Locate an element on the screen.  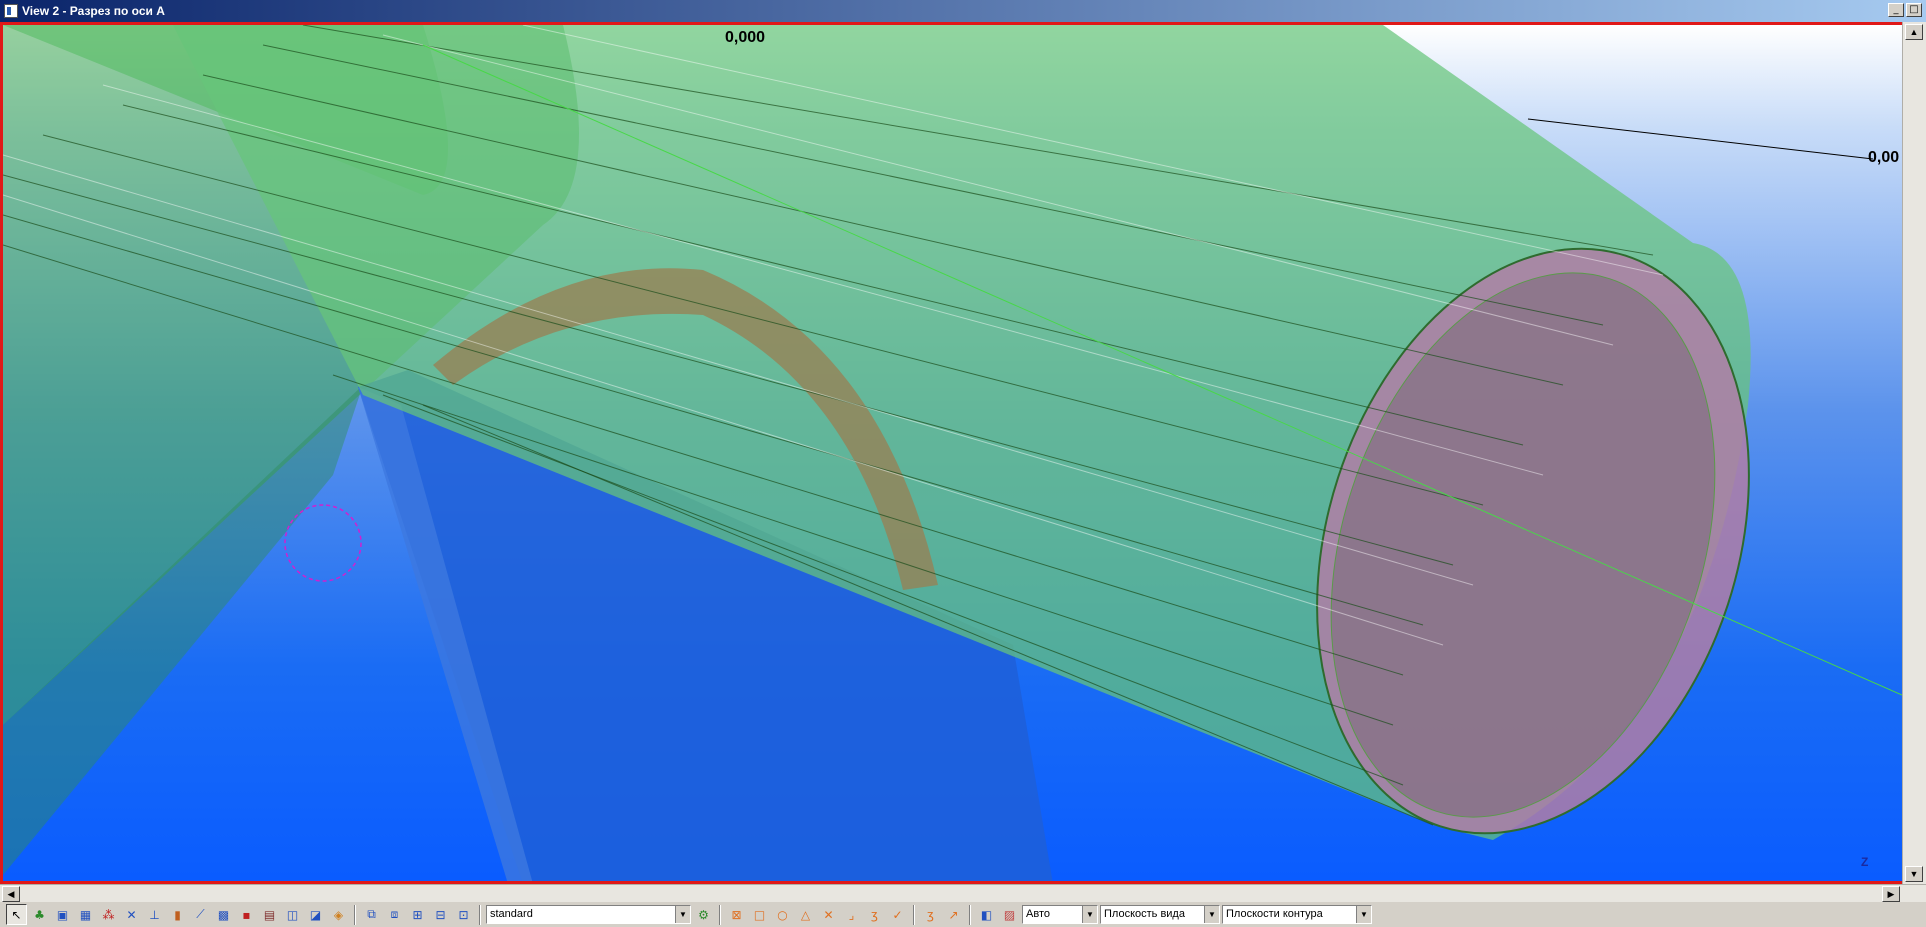
part-snap-icon: ◫ is located at coordinates (292, 914).